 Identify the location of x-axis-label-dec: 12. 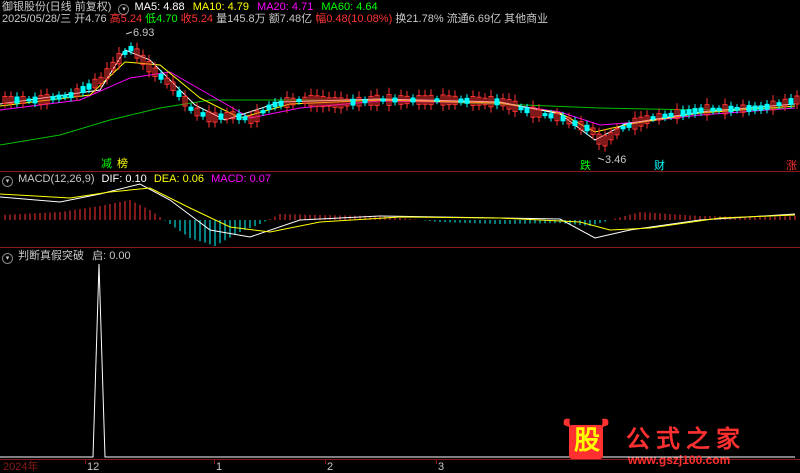
(93, 467).